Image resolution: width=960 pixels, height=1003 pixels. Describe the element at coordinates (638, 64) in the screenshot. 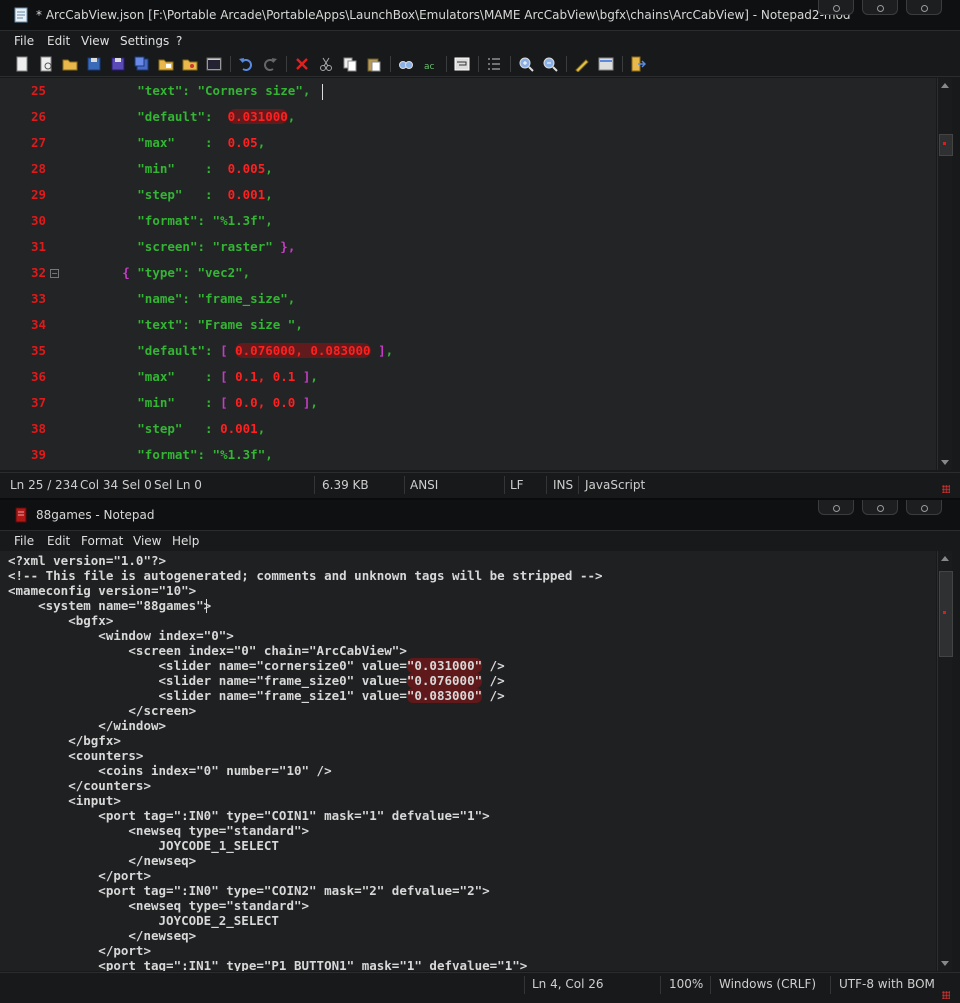

I see `exit-icon` at that location.